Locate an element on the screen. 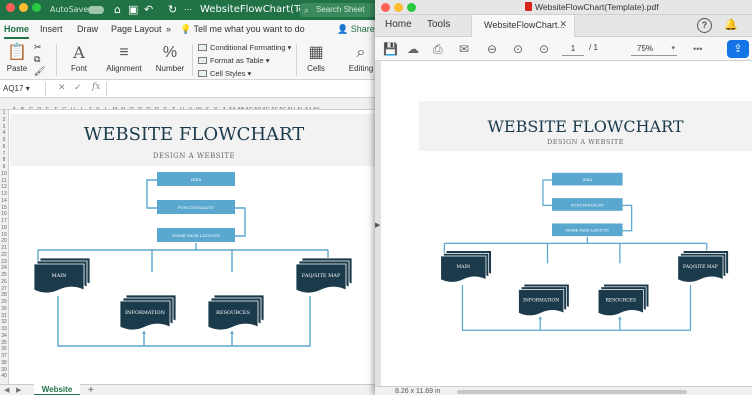  cancel-formula-icon: ✕ is located at coordinates (62, 87).